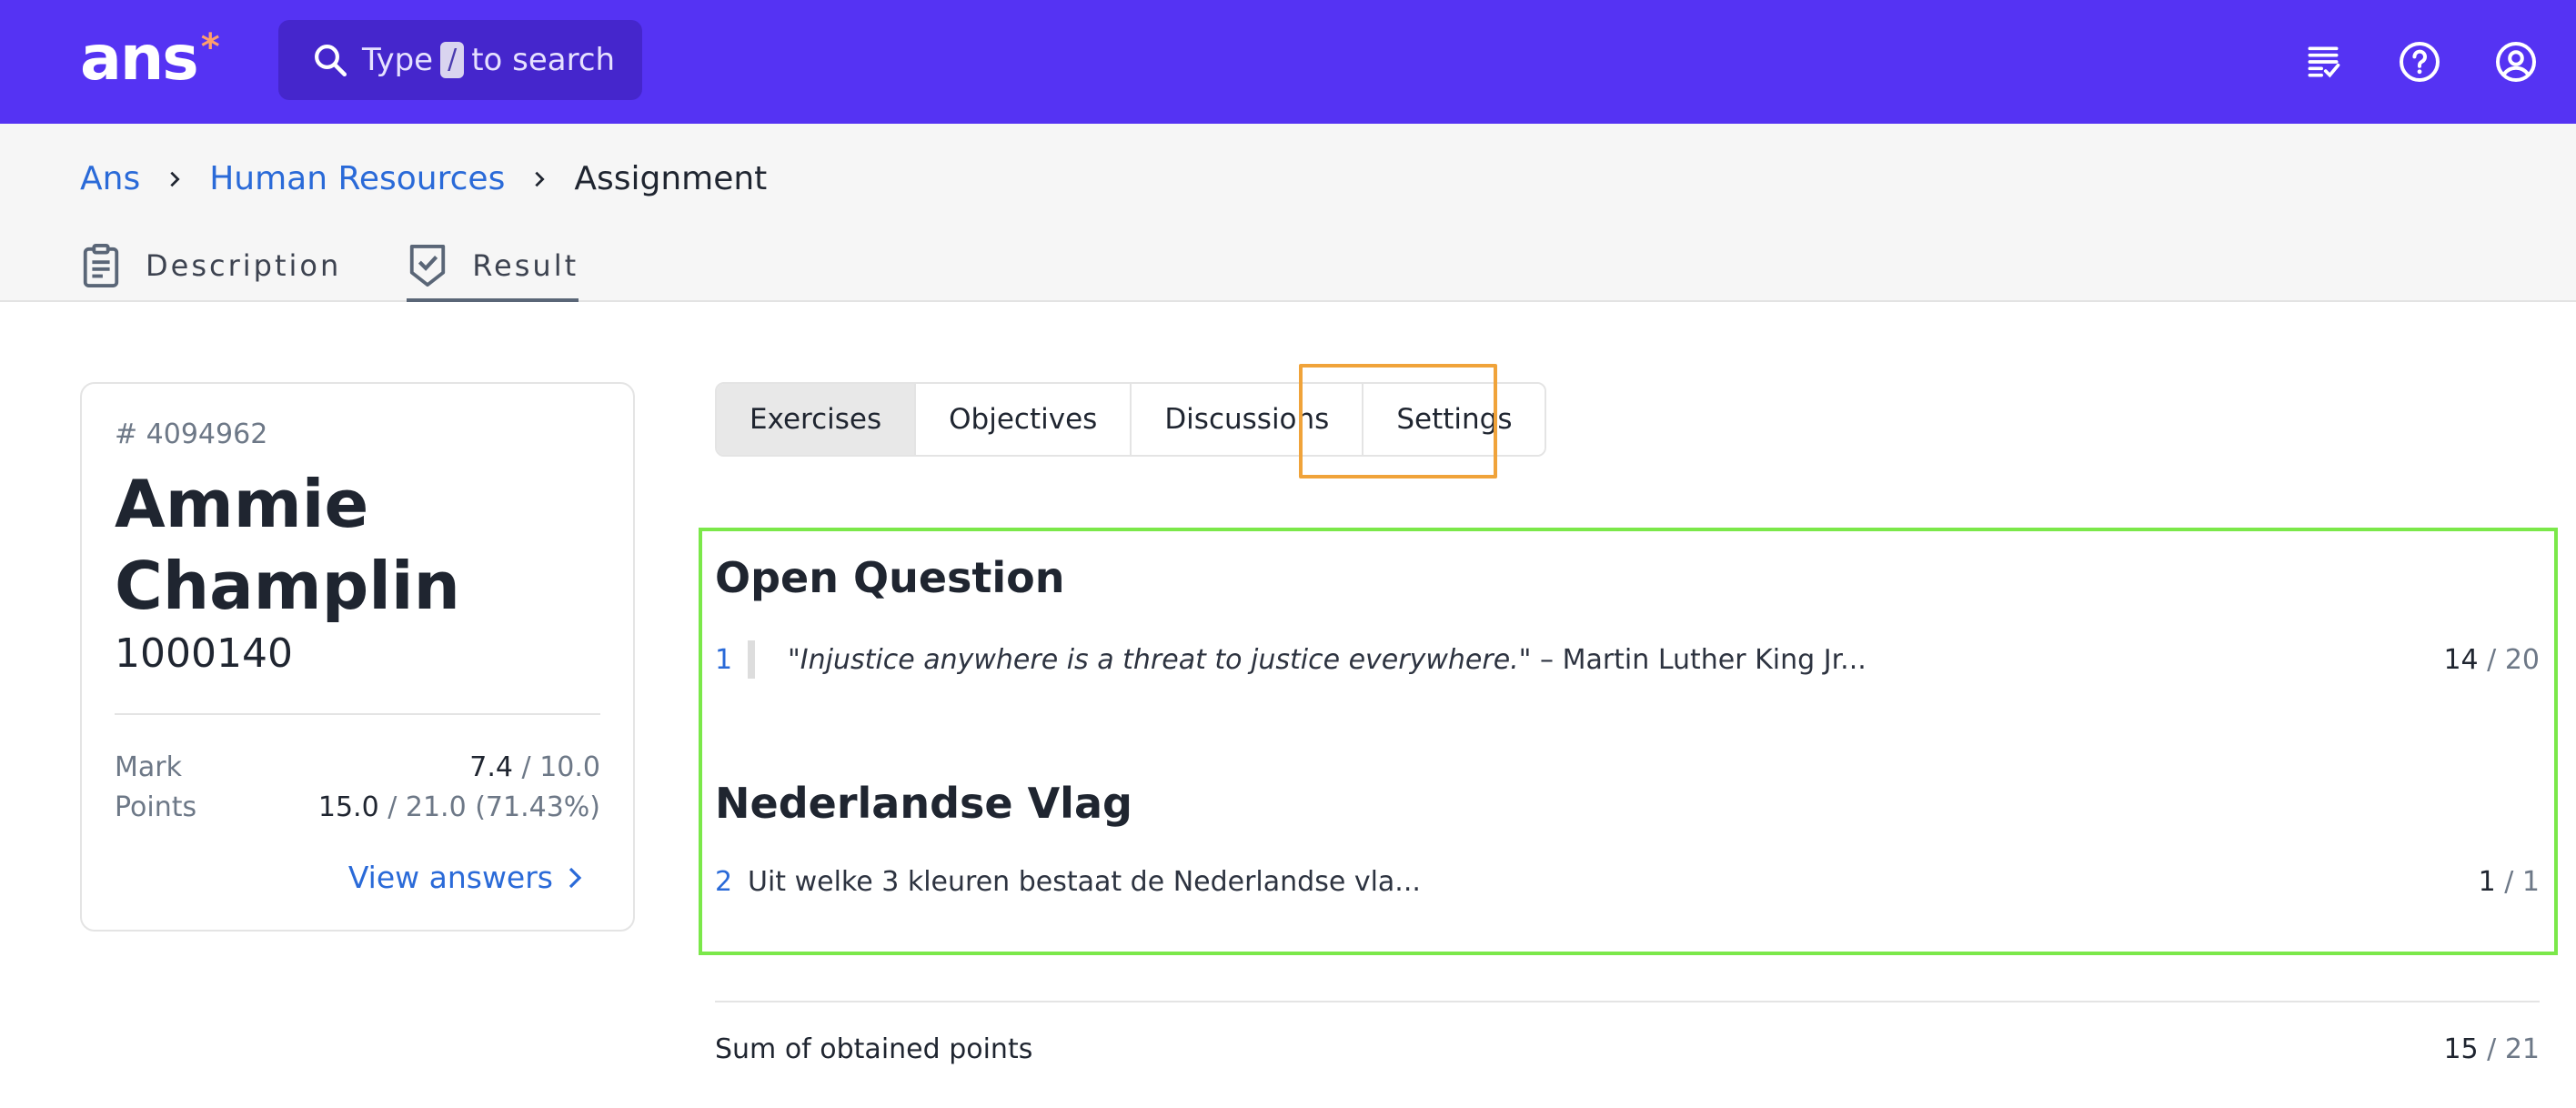  I want to click on user-account-icon, so click(2516, 62).